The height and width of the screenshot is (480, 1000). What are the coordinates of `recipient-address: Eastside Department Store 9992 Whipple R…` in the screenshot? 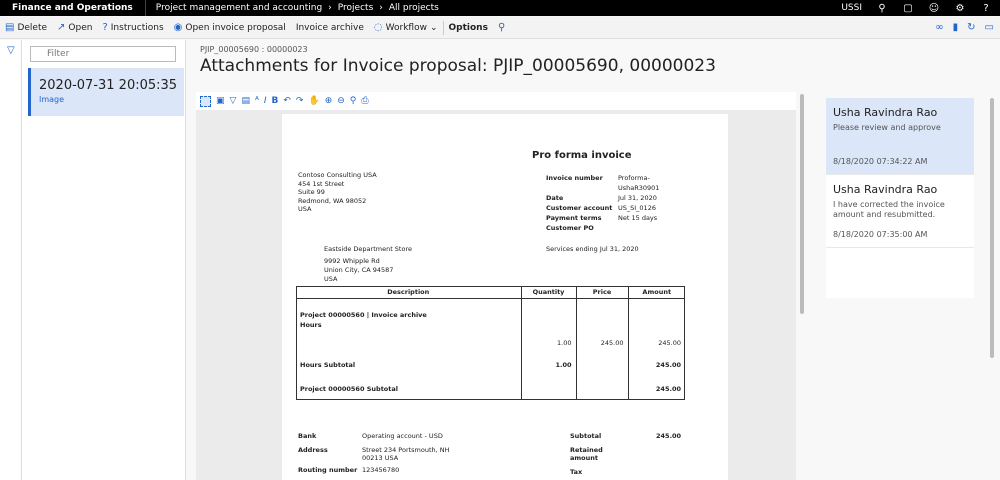 It's located at (368, 264).